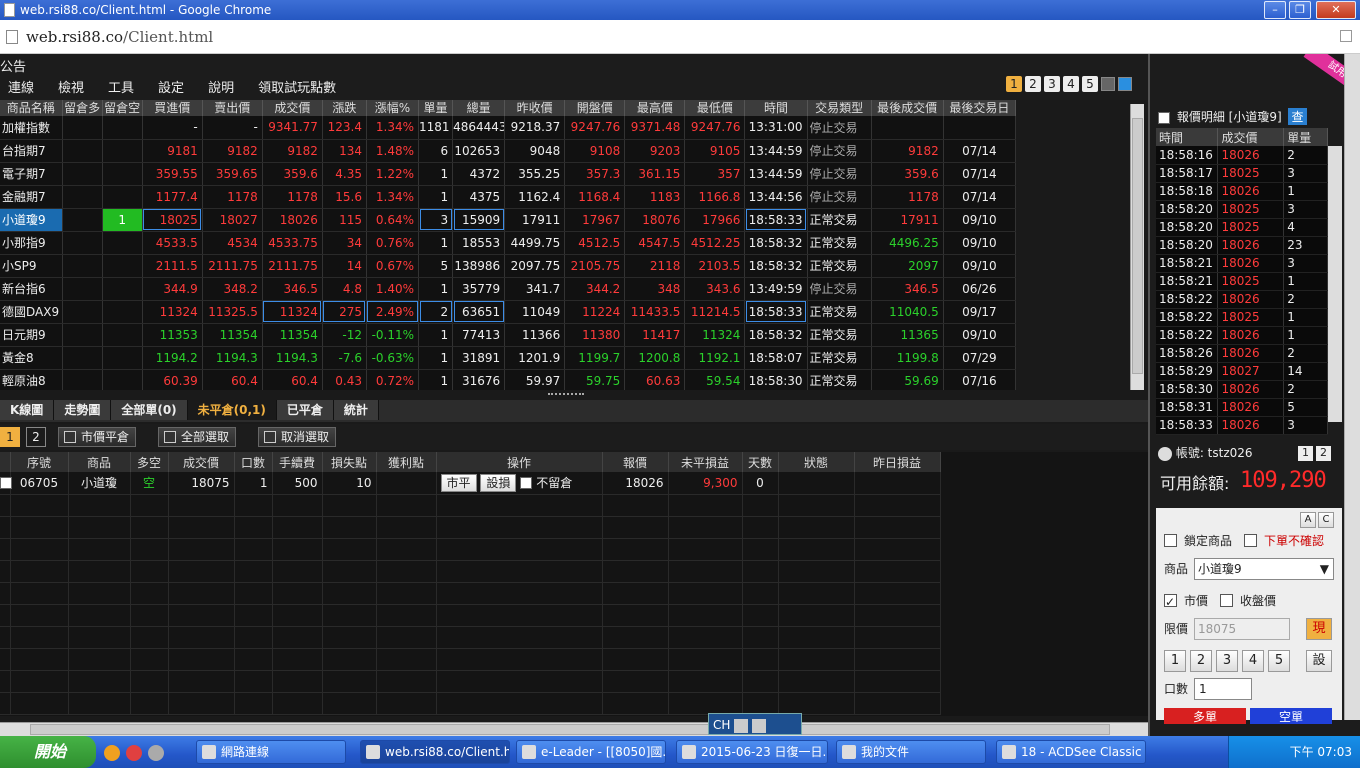 The height and width of the screenshot is (768, 1360). I want to click on quote-header-2: 留倉空, so click(122, 108).